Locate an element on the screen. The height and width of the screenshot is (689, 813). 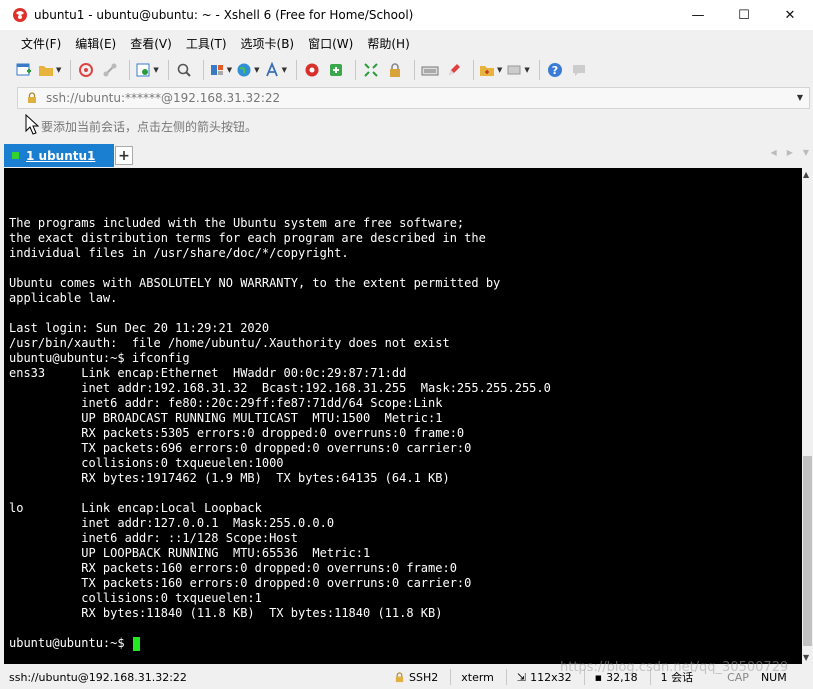
menu-tab: 选项卡(B) is located at coordinates (268, 43).